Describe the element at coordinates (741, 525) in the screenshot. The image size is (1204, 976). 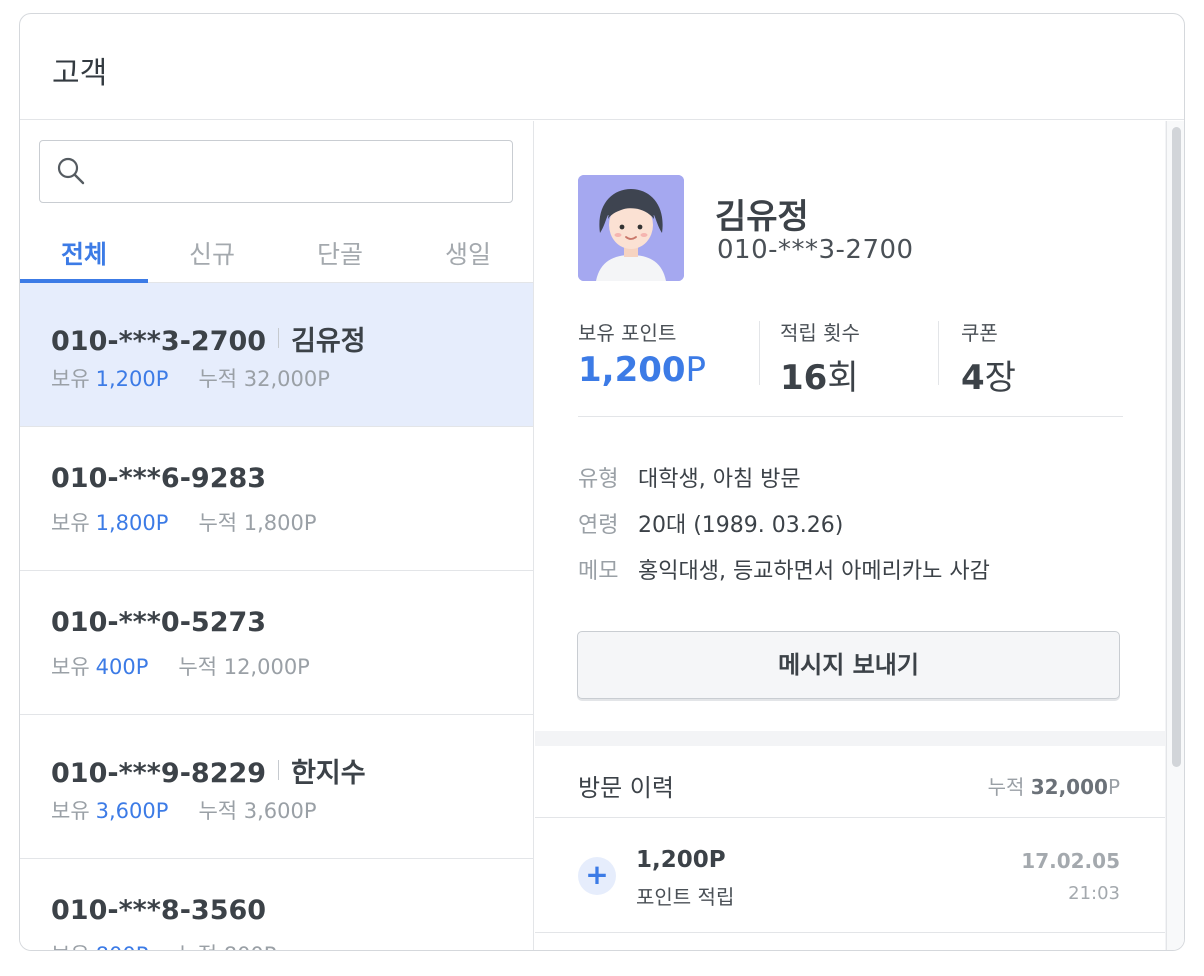
I see `info-value: 20대 (1989. 03.26)` at that location.